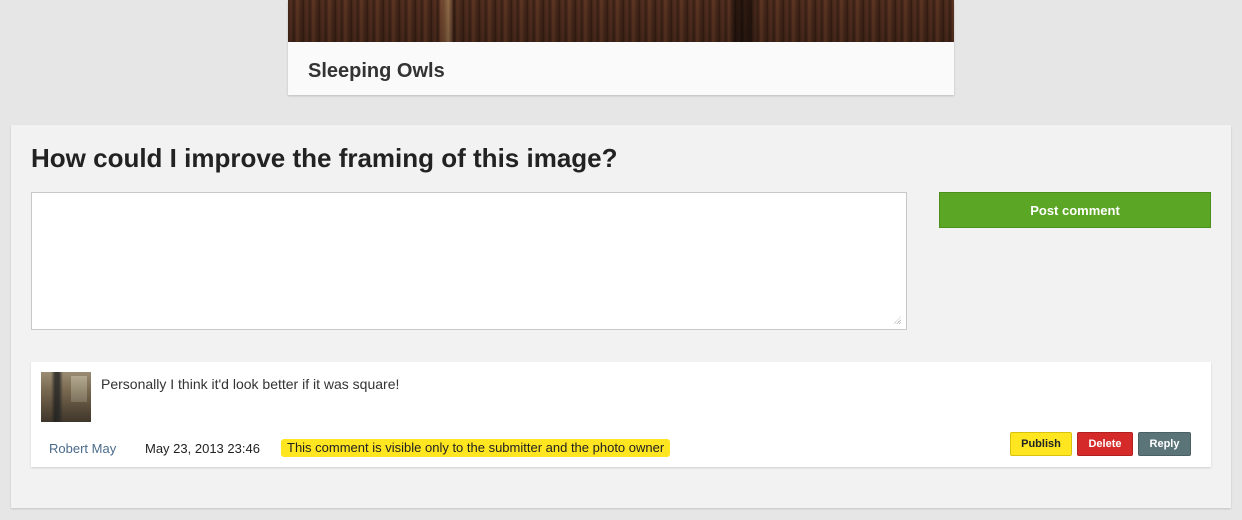 The width and height of the screenshot is (1242, 520). Describe the element at coordinates (621, 47) in the screenshot. I see `photo-card: Sleeping Owls` at that location.